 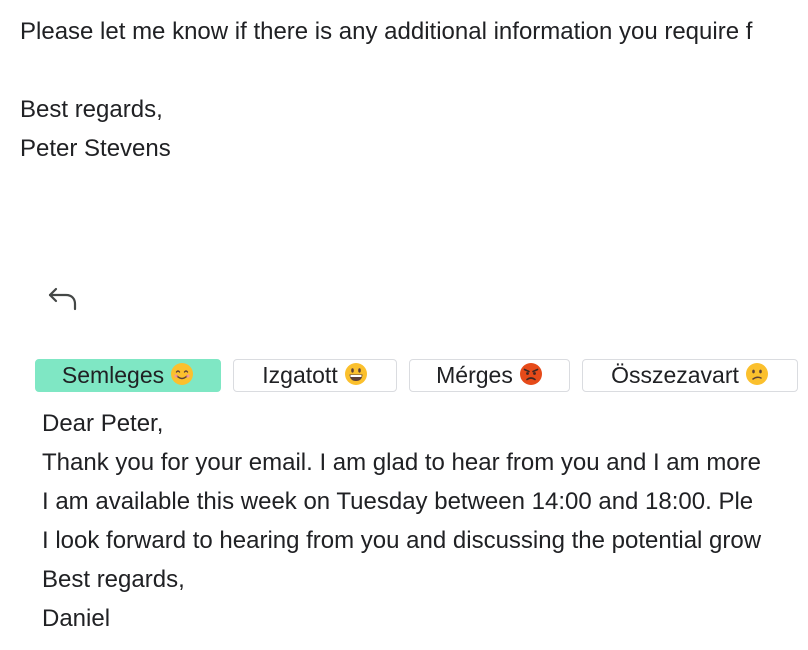 I want to click on grinning-face-icon, so click(x=355, y=374).